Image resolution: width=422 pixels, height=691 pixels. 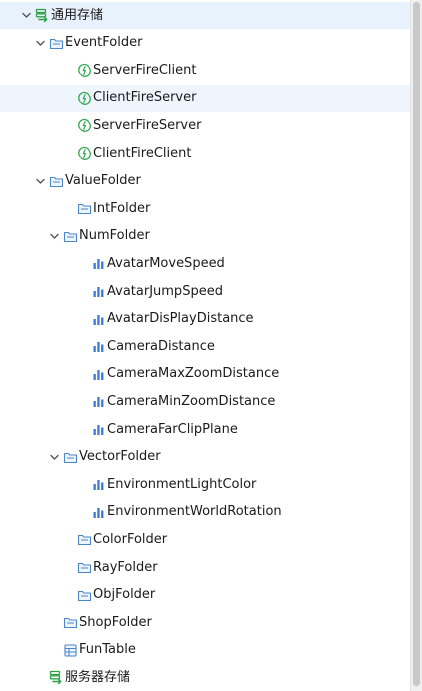 I want to click on tree-item-node-24: 服务器存储, so click(x=205, y=677).